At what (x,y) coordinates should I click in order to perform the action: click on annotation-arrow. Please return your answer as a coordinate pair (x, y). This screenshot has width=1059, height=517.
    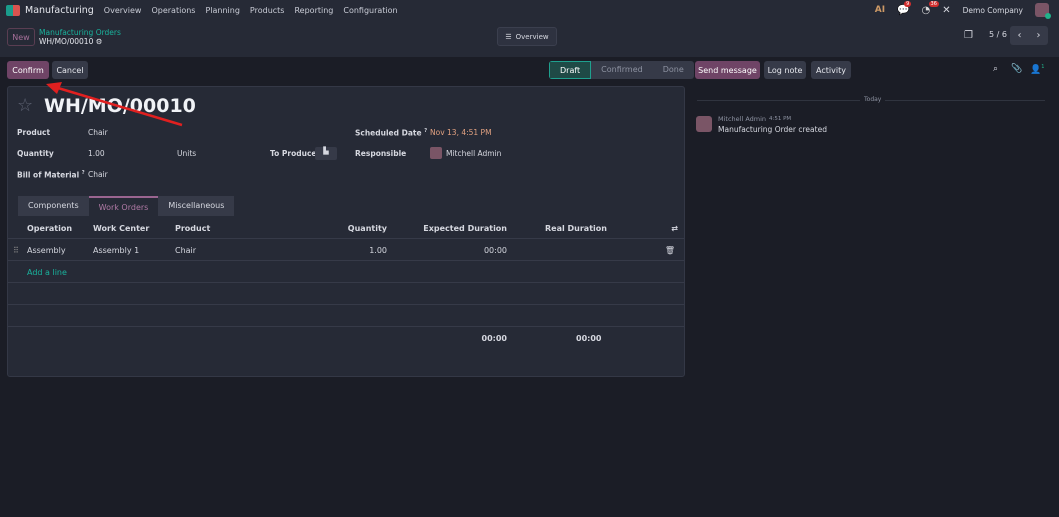
    Looking at the image, I should click on (114, 104).